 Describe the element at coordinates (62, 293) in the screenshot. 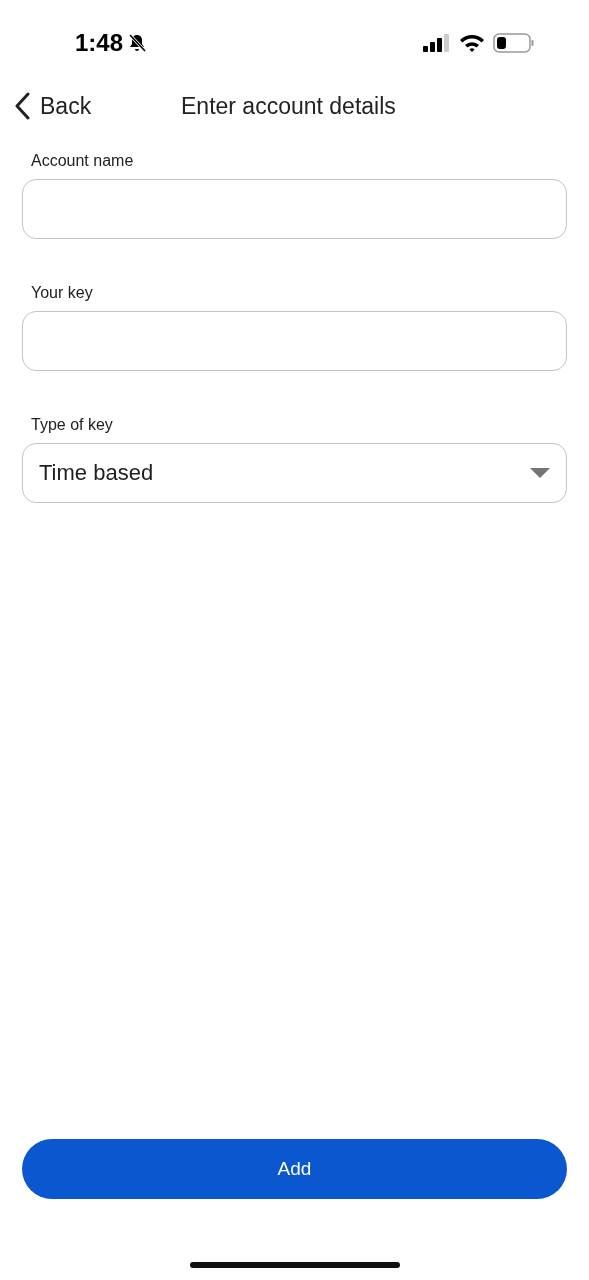

I see `field-label: Your key` at that location.